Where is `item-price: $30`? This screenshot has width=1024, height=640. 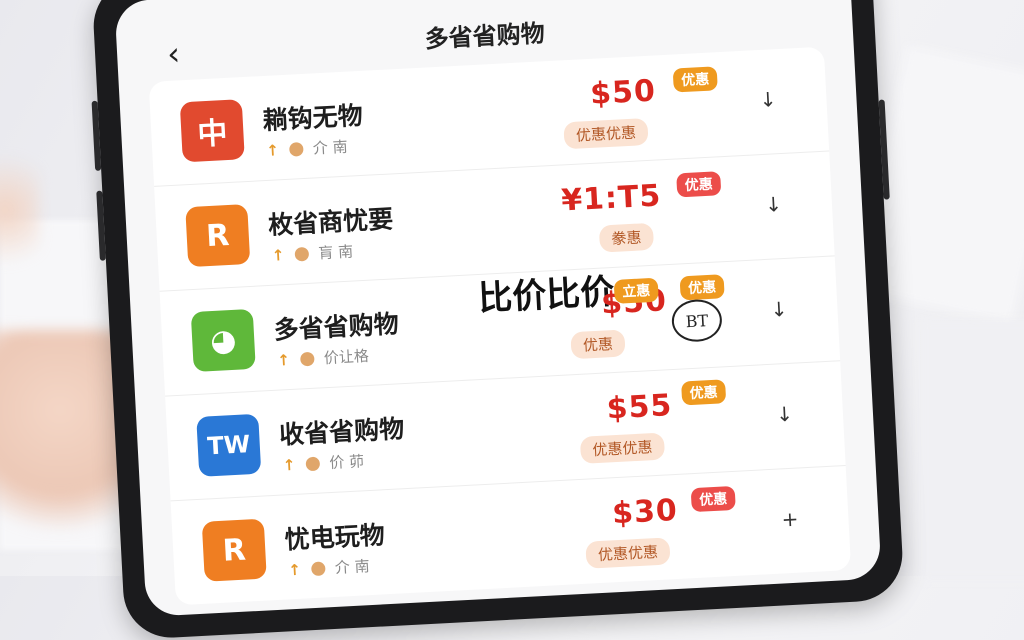 item-price: $30 is located at coordinates (645, 512).